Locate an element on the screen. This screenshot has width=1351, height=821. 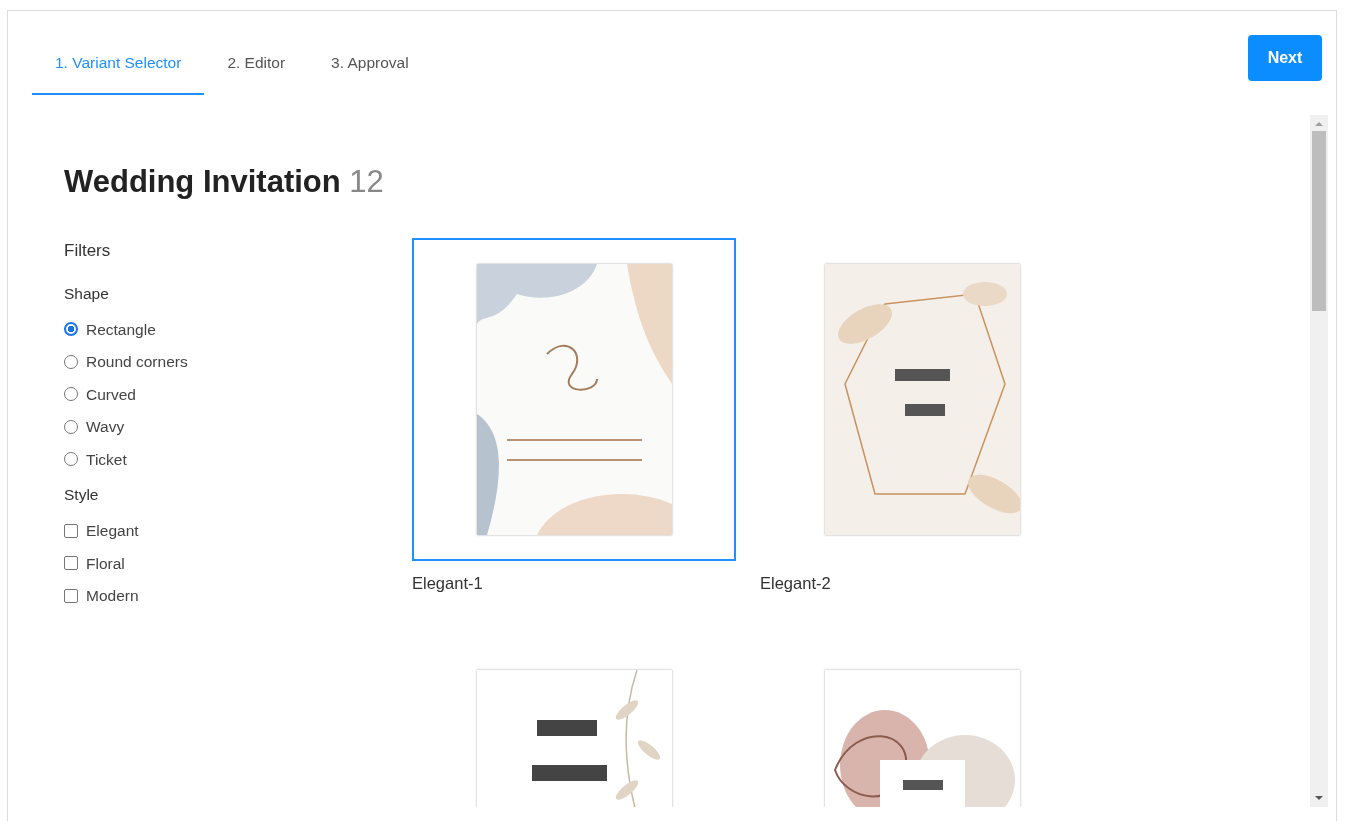
page-heading: Wedding Invitation 12 is located at coordinates (224, 182).